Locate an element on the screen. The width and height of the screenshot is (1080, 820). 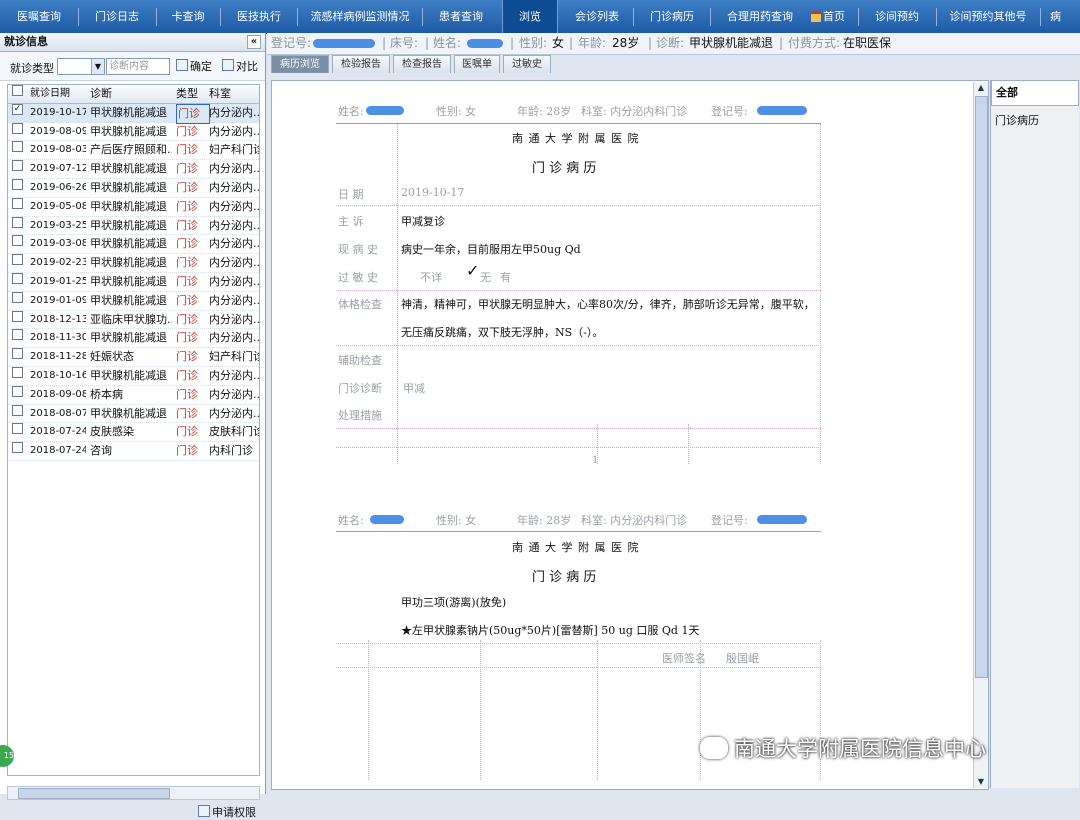
nav-card-query: 卡查询 is located at coordinates (188, 16).